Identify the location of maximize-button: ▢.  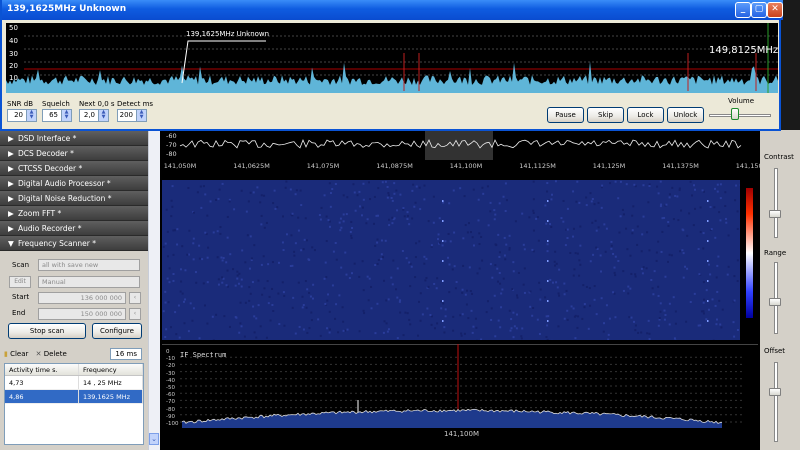
(759, 10).